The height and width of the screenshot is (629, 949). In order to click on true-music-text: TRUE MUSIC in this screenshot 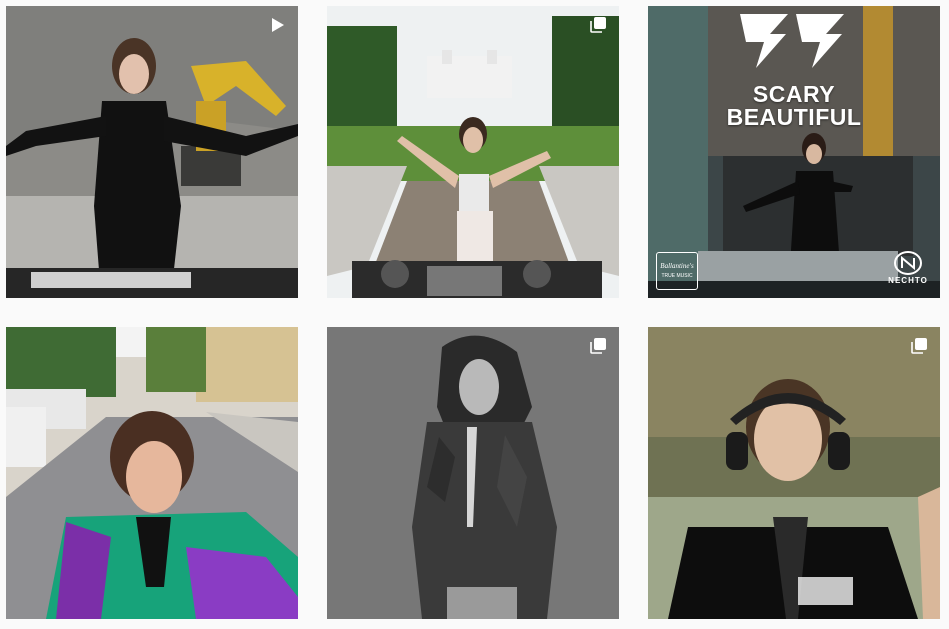, I will do `click(677, 276)`.